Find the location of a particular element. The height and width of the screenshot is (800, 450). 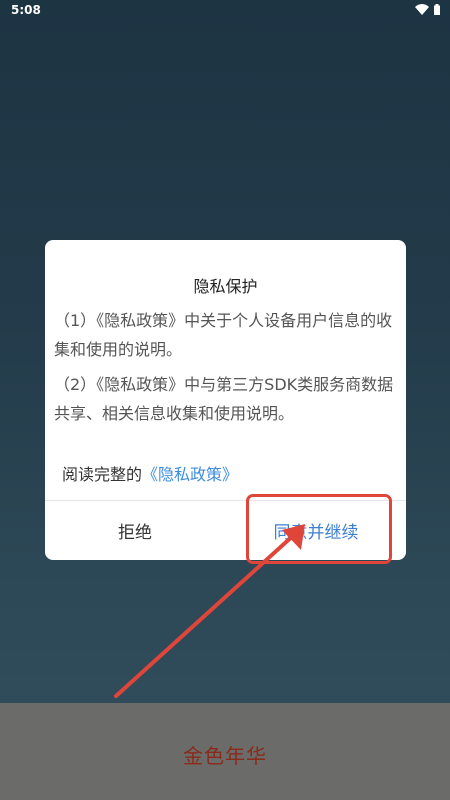

privacy-policy-link: 《隐私政策》 is located at coordinates (190, 474).